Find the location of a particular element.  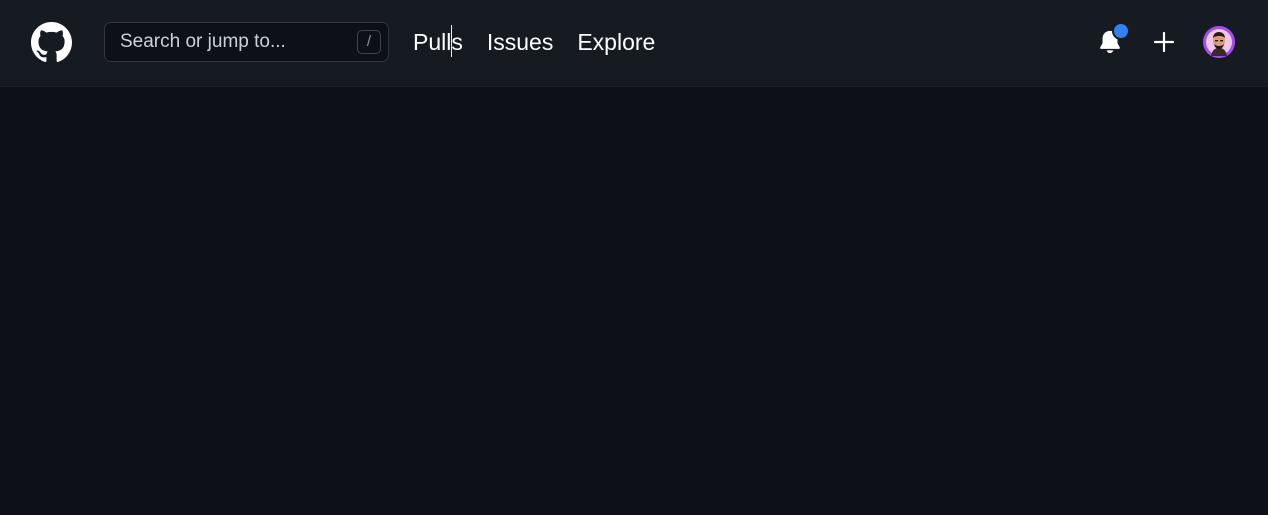

search-input is located at coordinates (225, 42).